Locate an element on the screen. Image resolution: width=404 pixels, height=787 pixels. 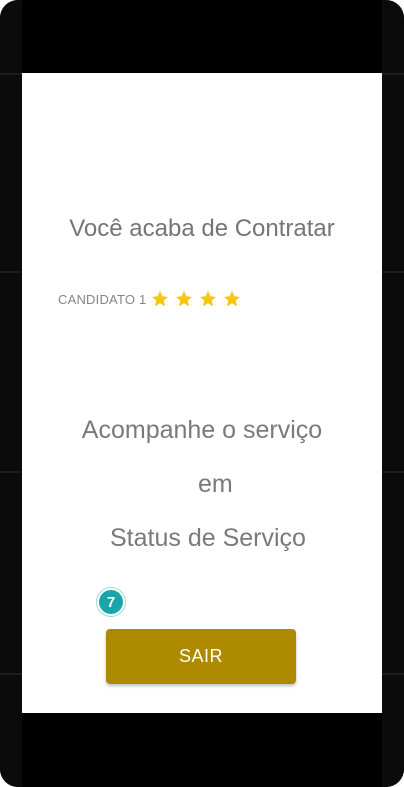
candidate-label: CANDIDATO 1 is located at coordinates (102, 299).